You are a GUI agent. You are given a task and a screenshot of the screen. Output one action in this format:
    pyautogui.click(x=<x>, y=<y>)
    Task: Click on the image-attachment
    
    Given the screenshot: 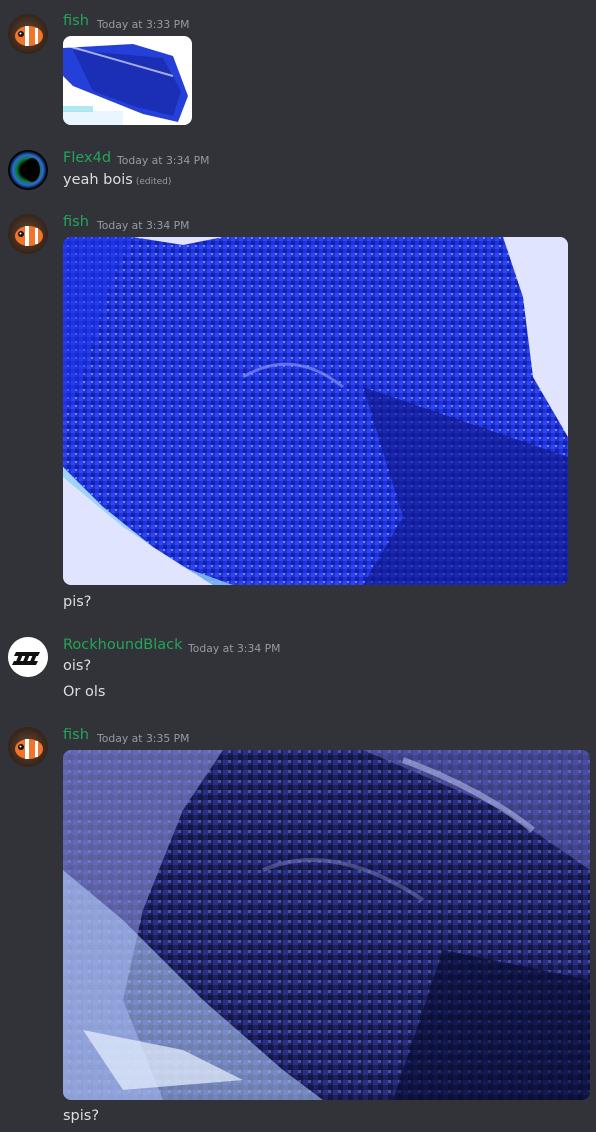 What is the action you would take?
    pyautogui.click(x=127, y=80)
    